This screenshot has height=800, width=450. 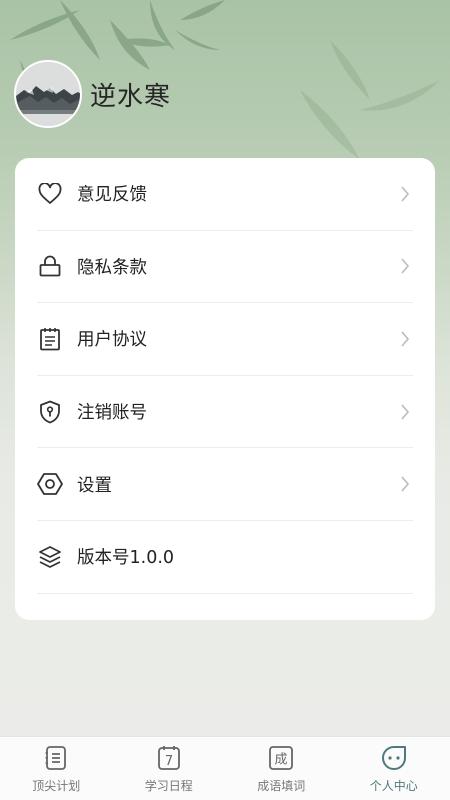 I want to click on menu-item-feedback: 意见反馈, so click(x=225, y=194).